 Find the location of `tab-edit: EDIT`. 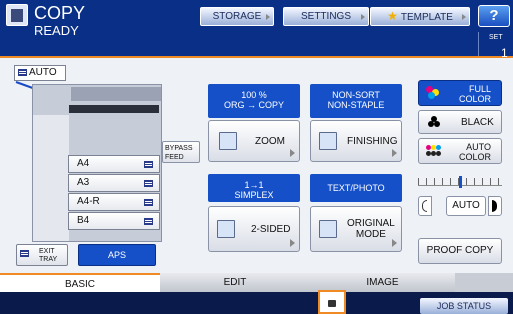

tab-edit: EDIT is located at coordinates (235, 283).